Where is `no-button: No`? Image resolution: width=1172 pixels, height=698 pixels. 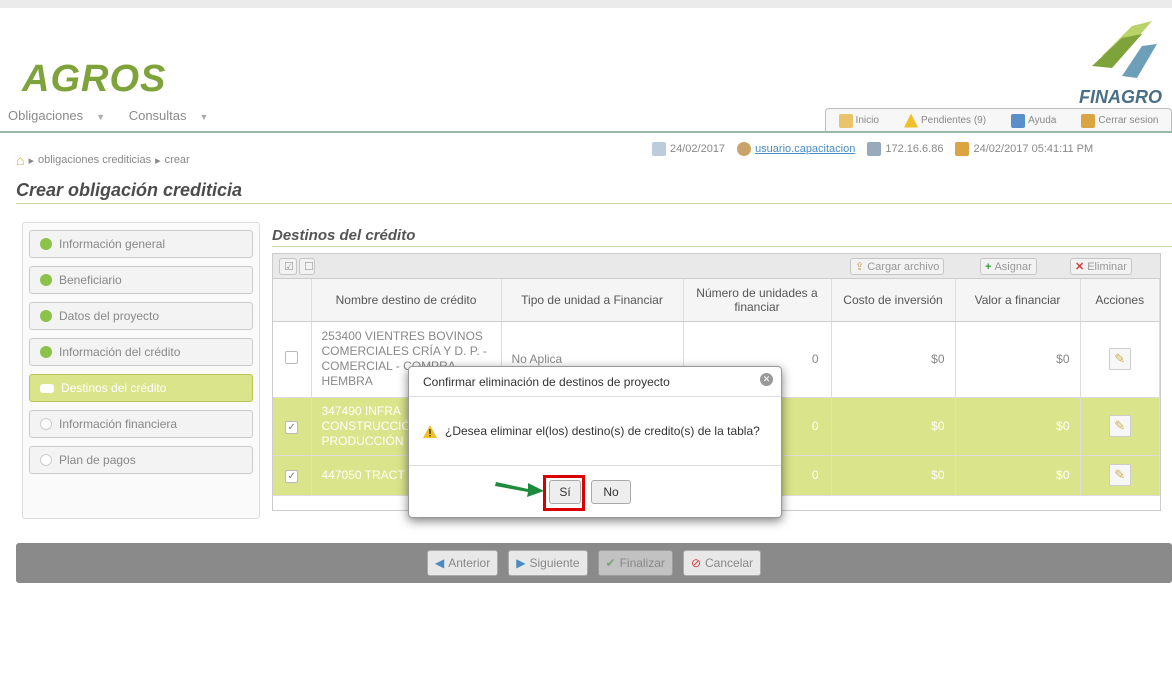
no-button: No is located at coordinates (611, 492).